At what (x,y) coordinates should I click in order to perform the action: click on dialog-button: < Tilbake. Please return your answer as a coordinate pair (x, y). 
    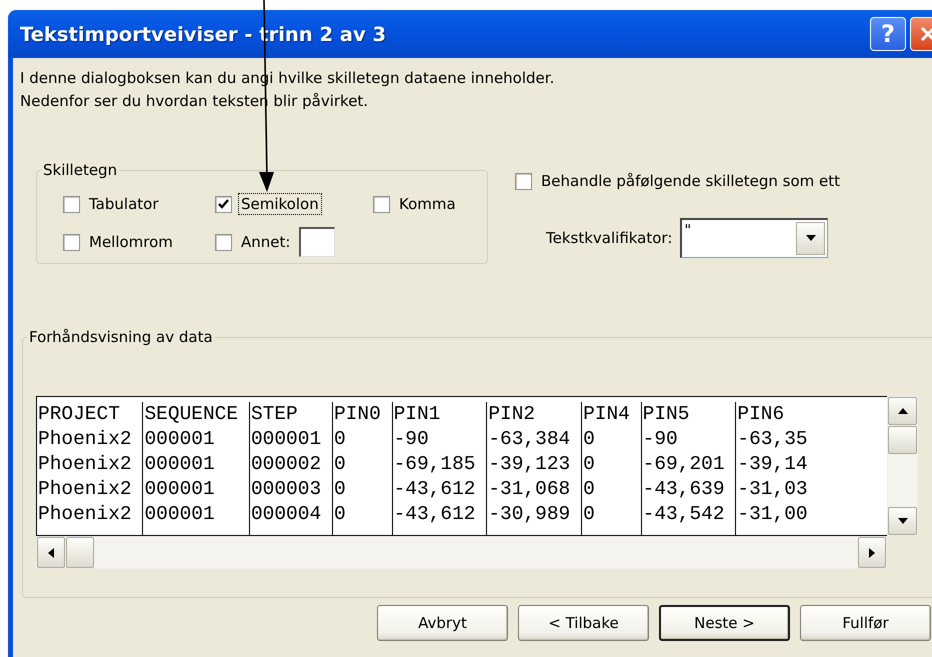
    Looking at the image, I should click on (583, 623).